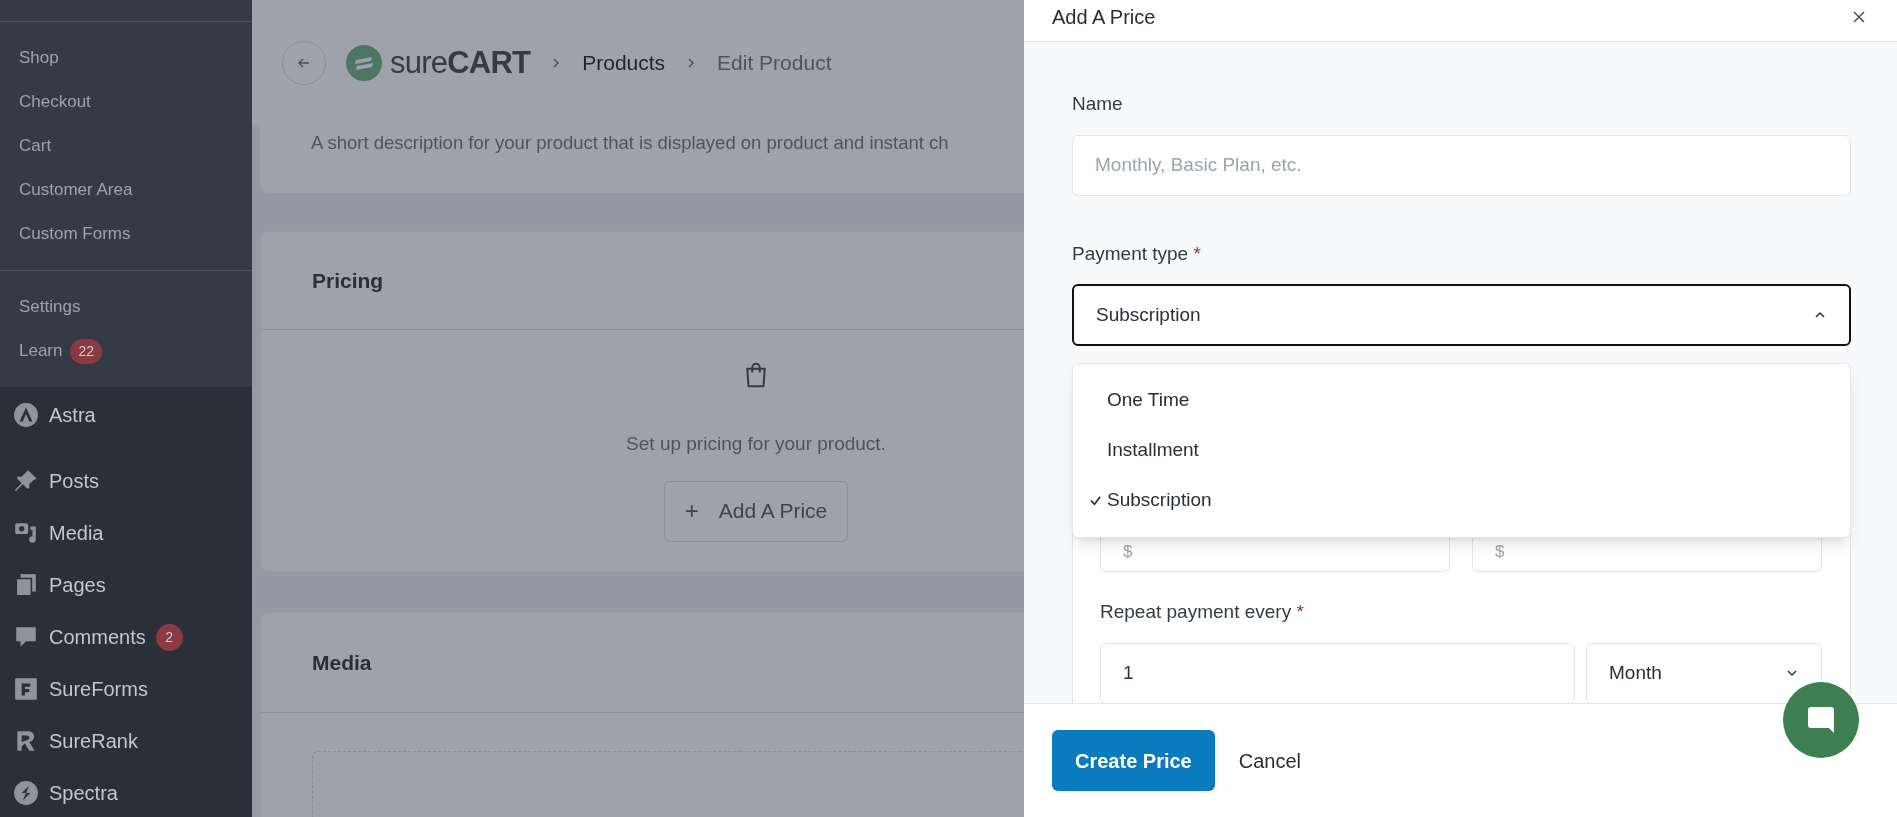 Image resolution: width=1897 pixels, height=817 pixels. I want to click on sidebar-submenu-item: Settings, so click(50, 307).